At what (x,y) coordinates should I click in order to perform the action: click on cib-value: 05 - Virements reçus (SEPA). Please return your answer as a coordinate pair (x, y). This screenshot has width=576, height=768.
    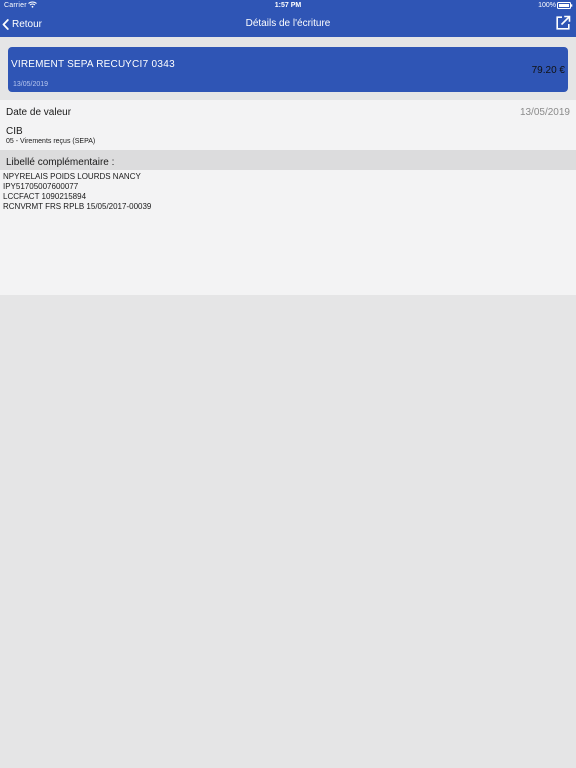
    Looking at the image, I should click on (51, 141).